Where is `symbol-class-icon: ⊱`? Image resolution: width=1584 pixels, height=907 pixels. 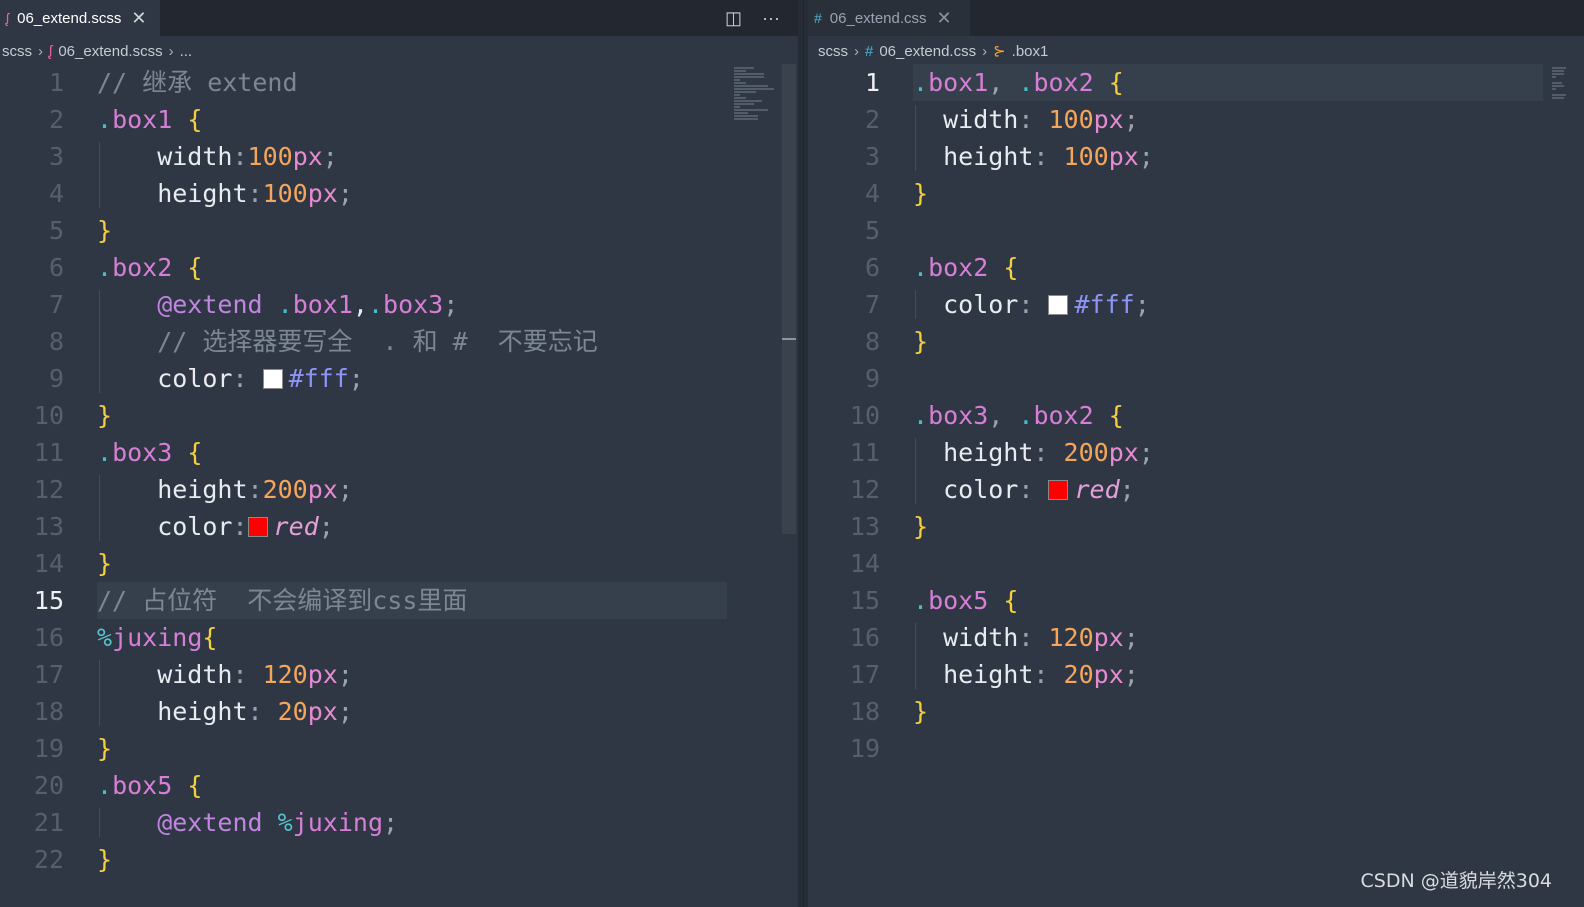 symbol-class-icon: ⊱ is located at coordinates (999, 51).